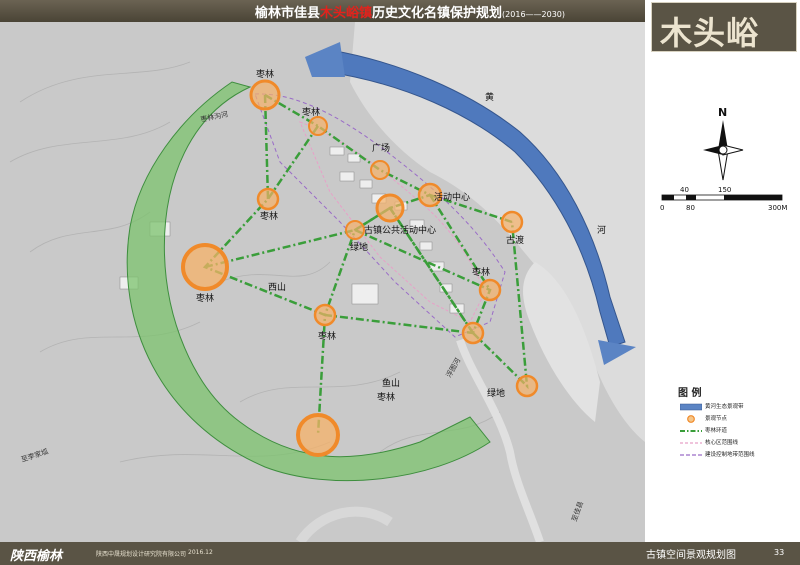  Describe the element at coordinates (141, 554) in the screenshot. I see `footer-organization: 陕西中晟规划设计研究院有限公司` at that location.